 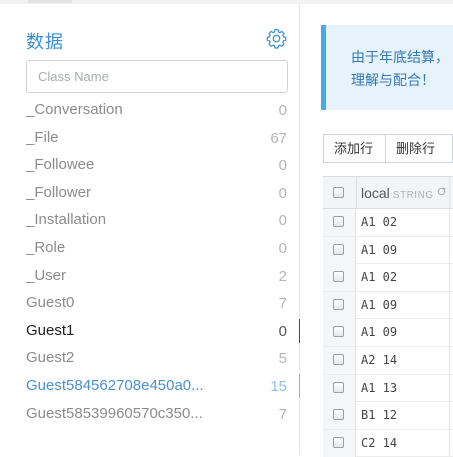 I want to click on class-name: _Role, so click(x=46, y=247).